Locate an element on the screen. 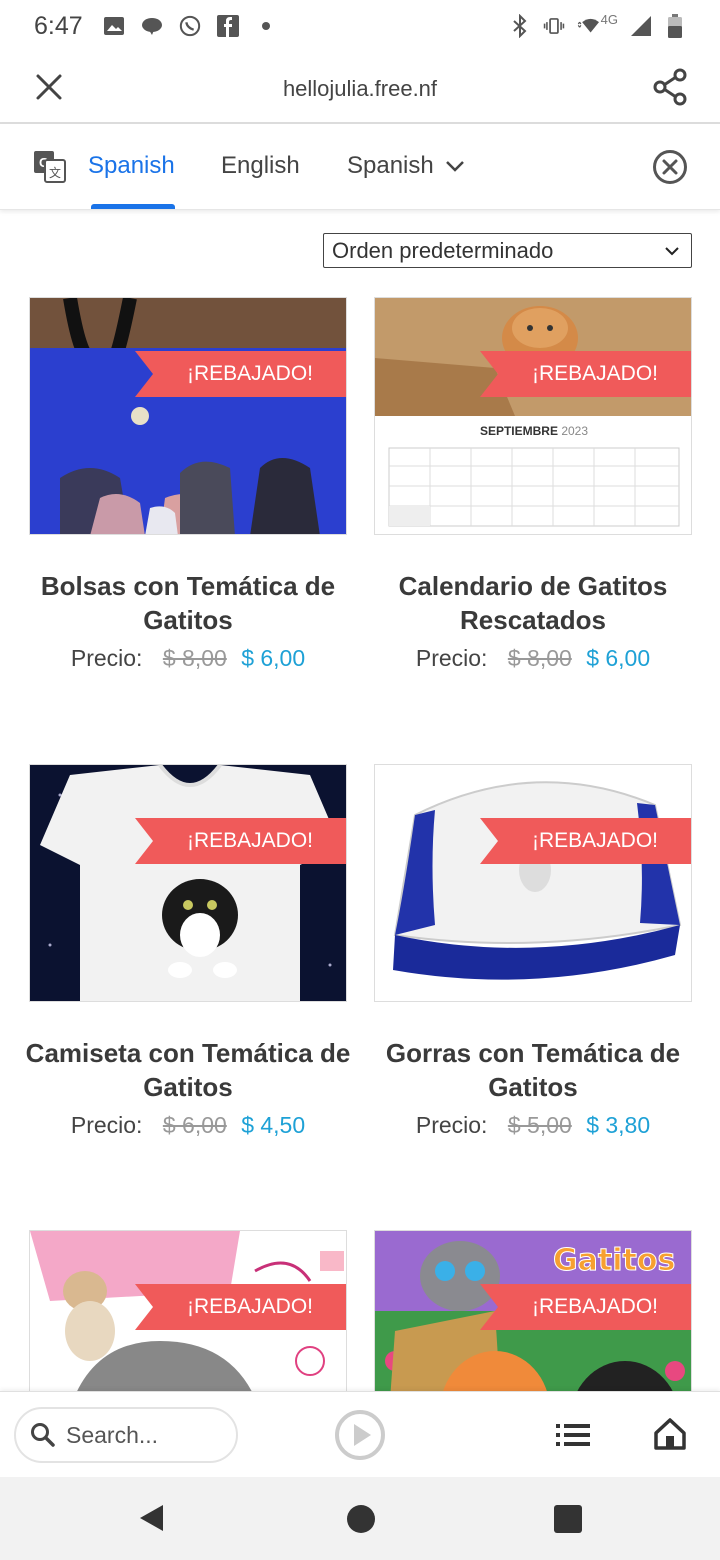 This screenshot has width=720, height=1560. battery-icon is located at coordinates (675, 26).